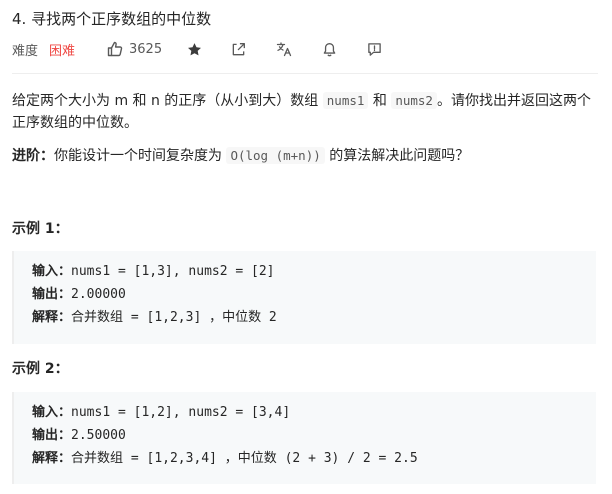 Image resolution: width=612 pixels, height=494 pixels. Describe the element at coordinates (181, 412) in the screenshot. I see `input-value: nums1 = [1,2], nums2 = [3,4]` at that location.